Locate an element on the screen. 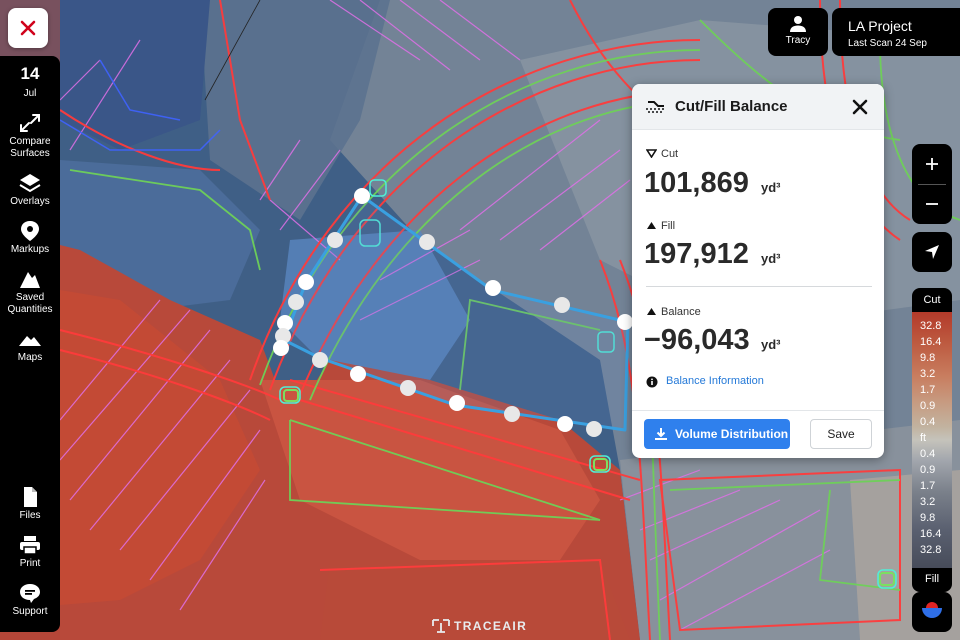  sidebar-item-files: Files is located at coordinates (30, 504).